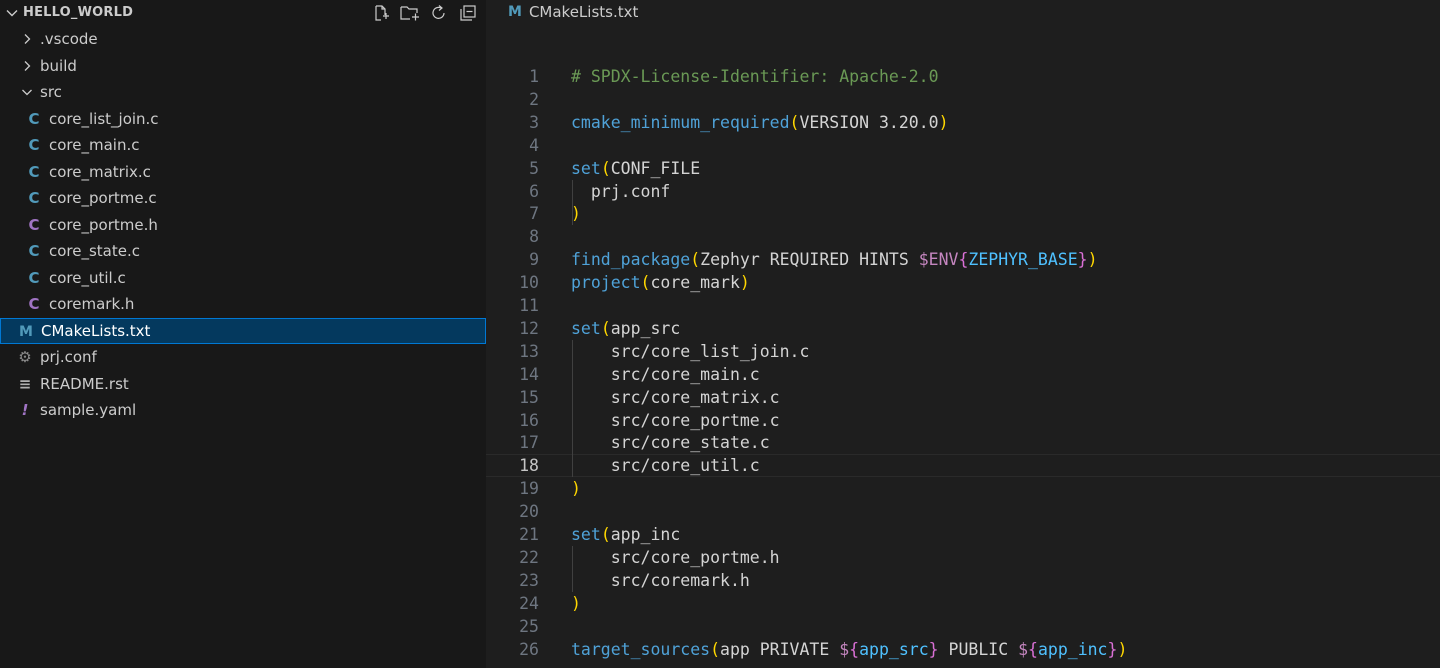  I want to click on code-token: src/core_matrix.c, so click(675, 397).